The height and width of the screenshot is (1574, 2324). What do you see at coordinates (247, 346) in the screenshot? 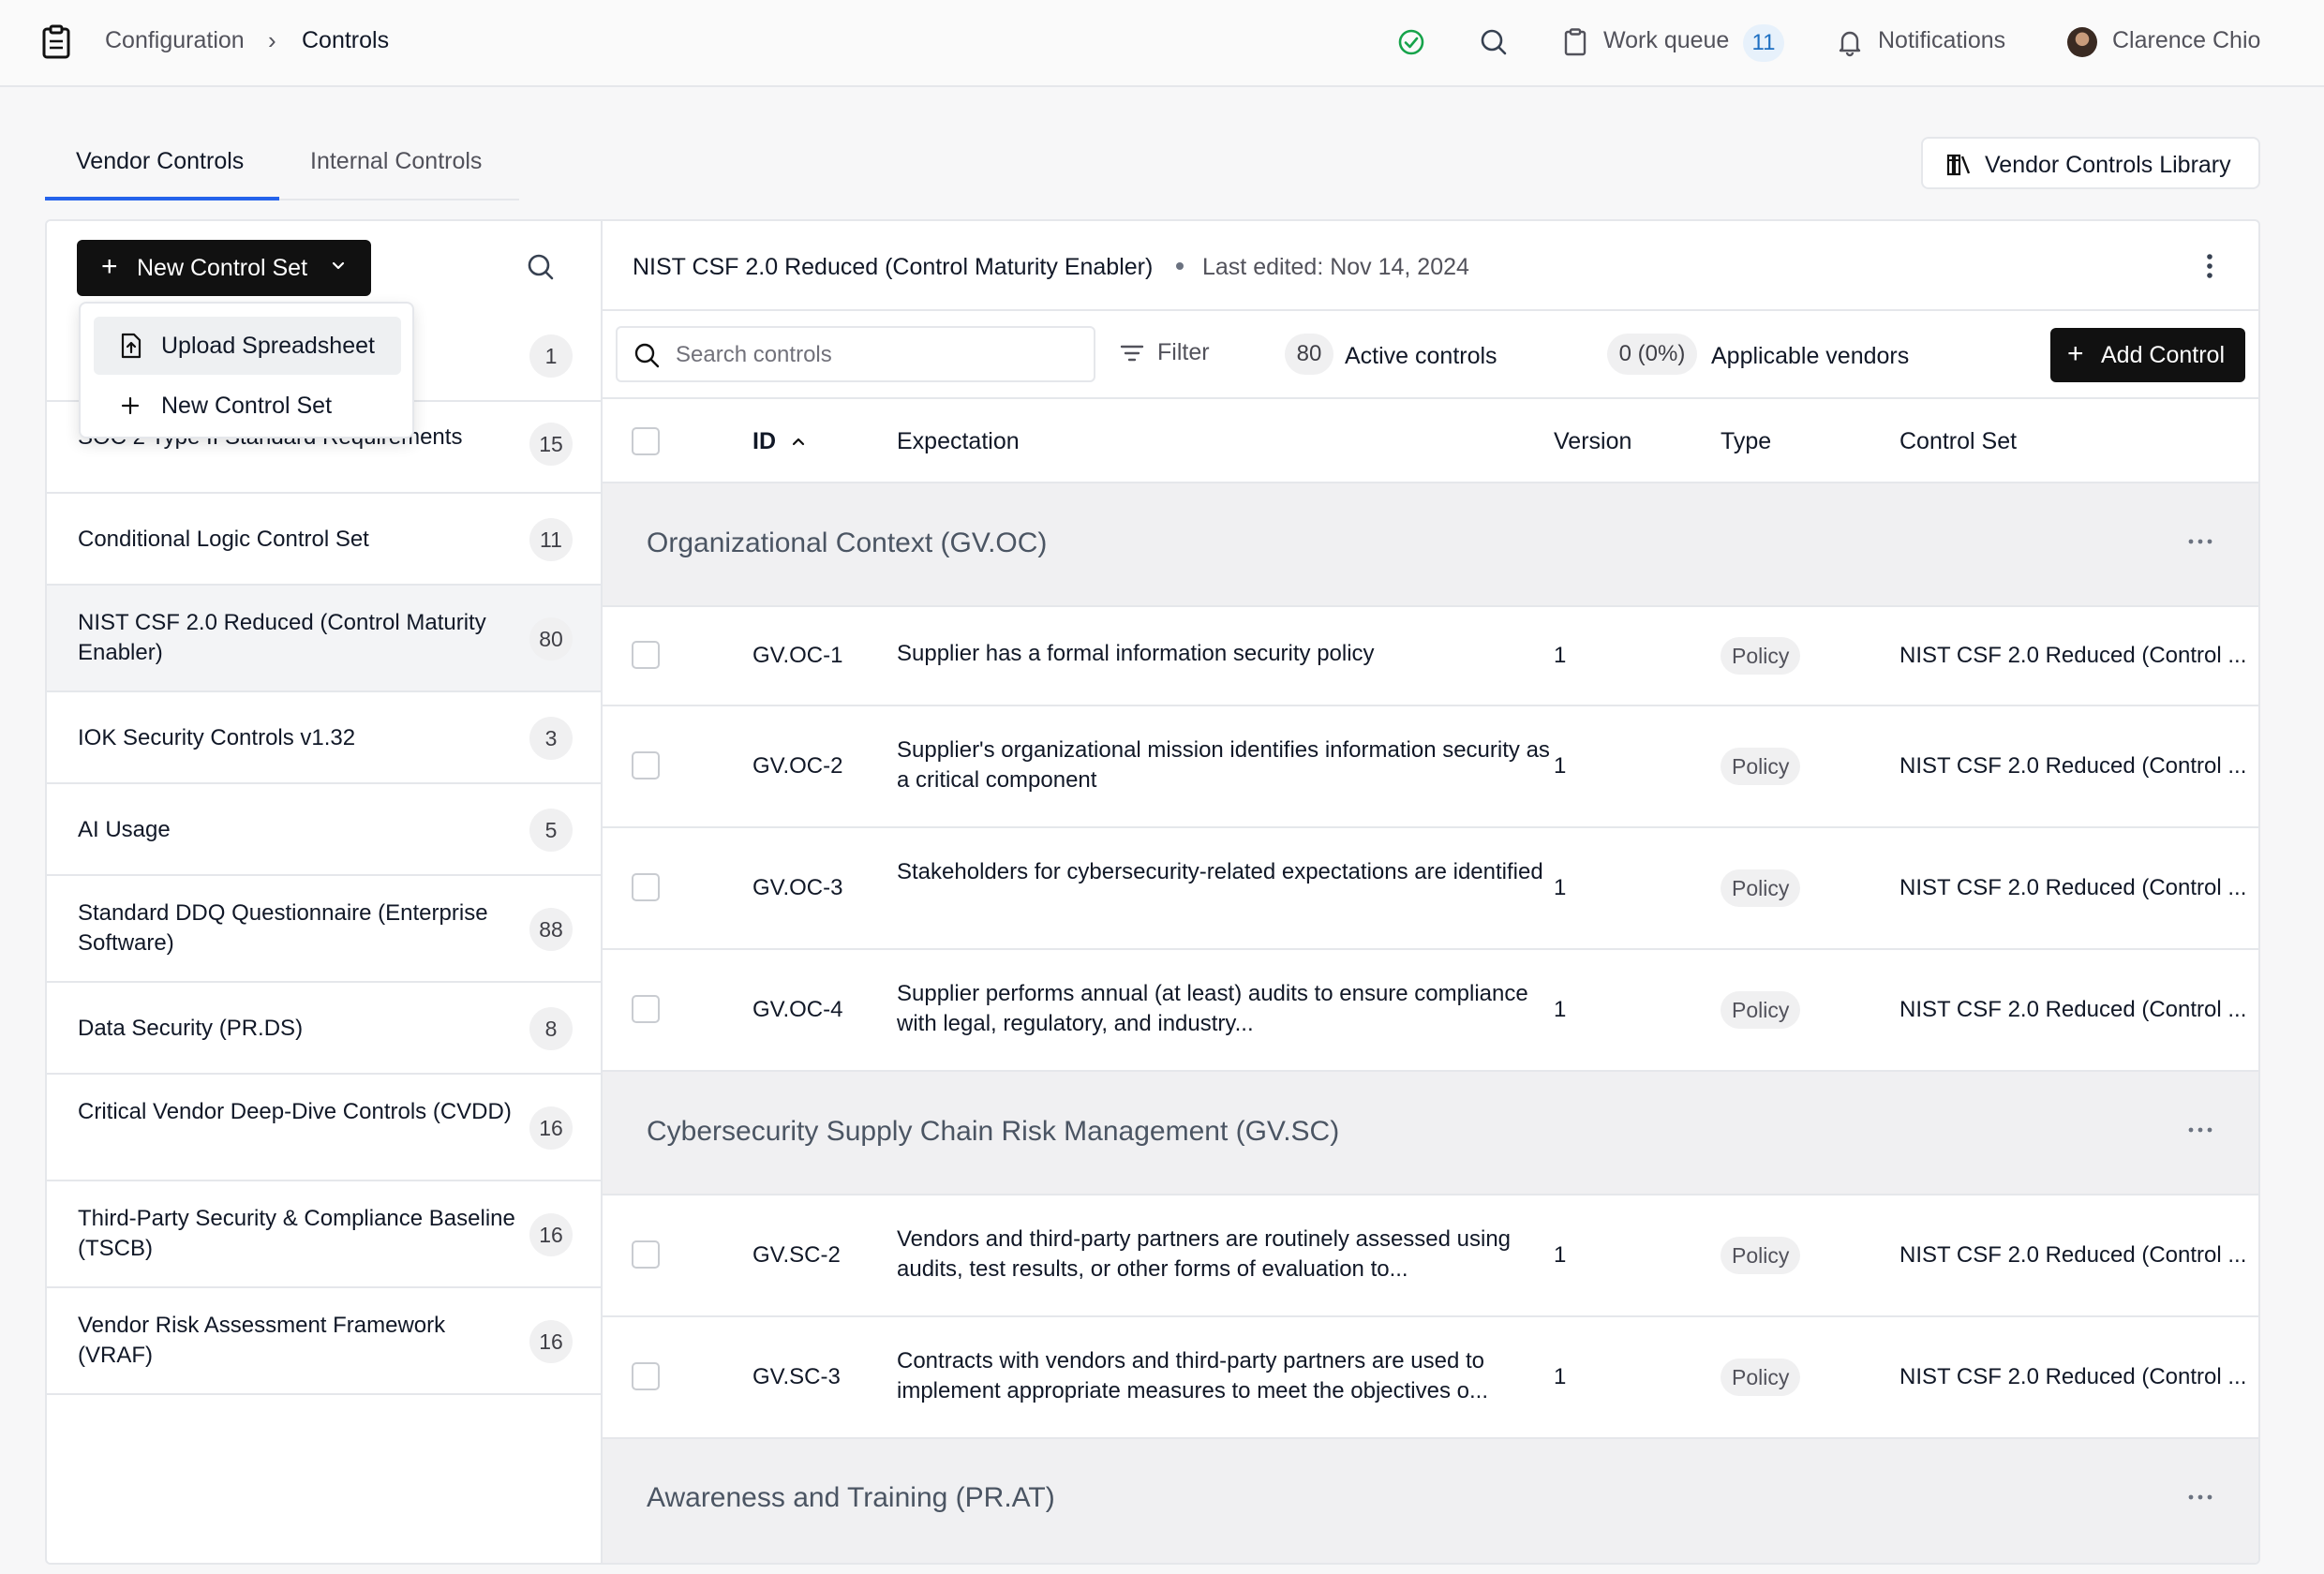
I see `menu-item-upload-spreadsheet: Upload Spreadsheet` at bounding box center [247, 346].